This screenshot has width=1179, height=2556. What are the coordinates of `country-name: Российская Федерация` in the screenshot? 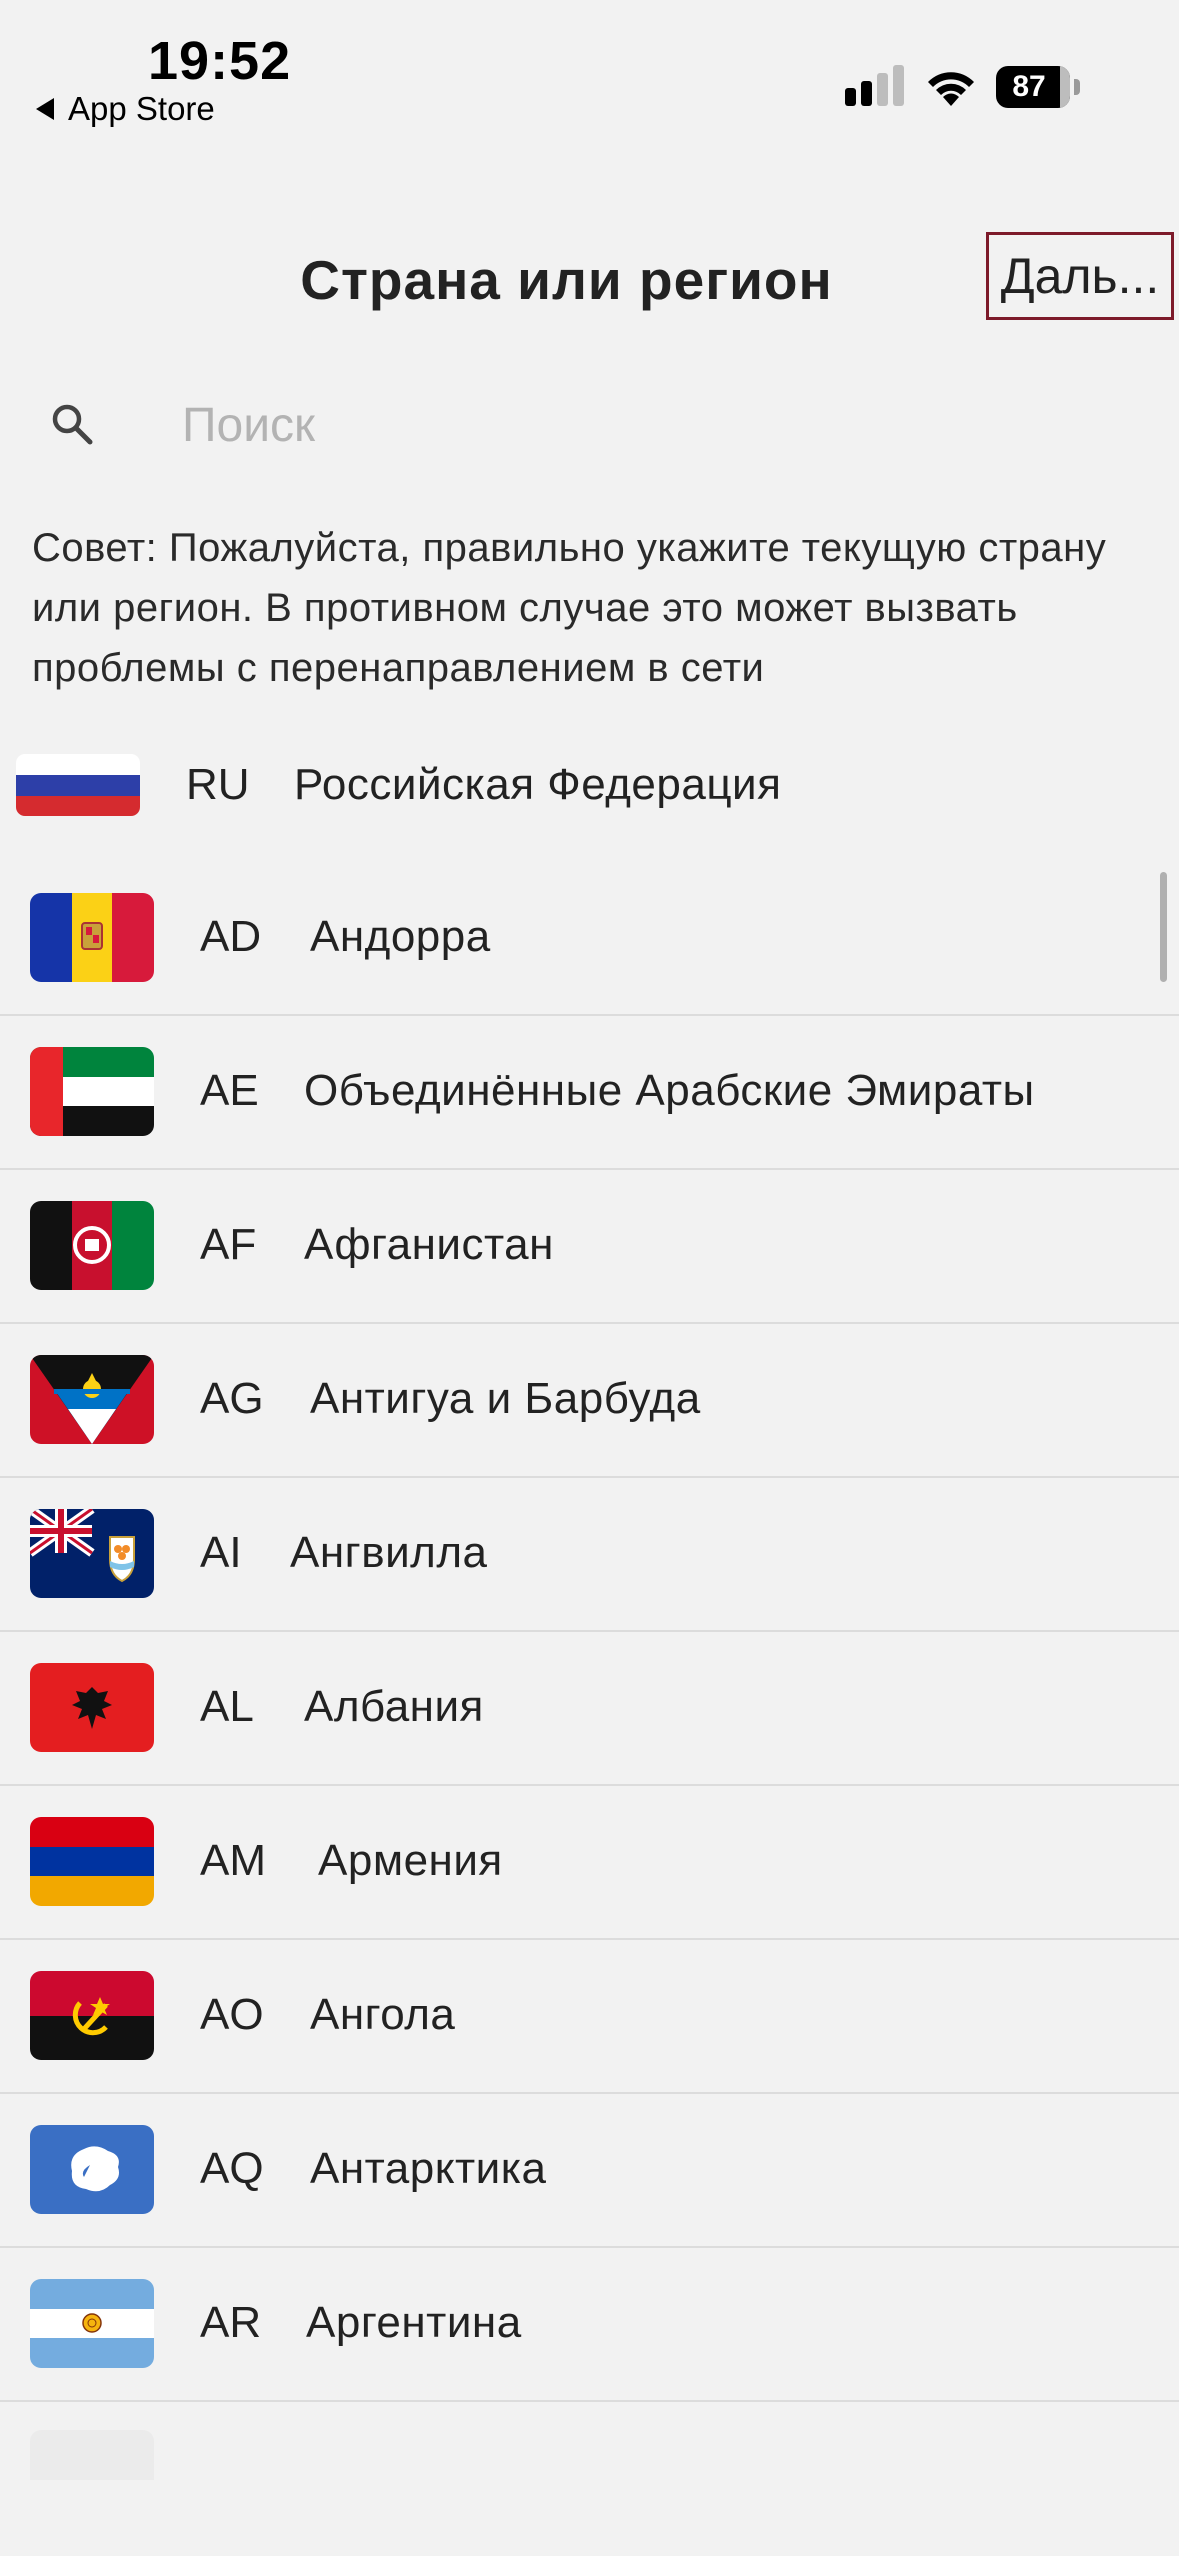 It's located at (538, 784).